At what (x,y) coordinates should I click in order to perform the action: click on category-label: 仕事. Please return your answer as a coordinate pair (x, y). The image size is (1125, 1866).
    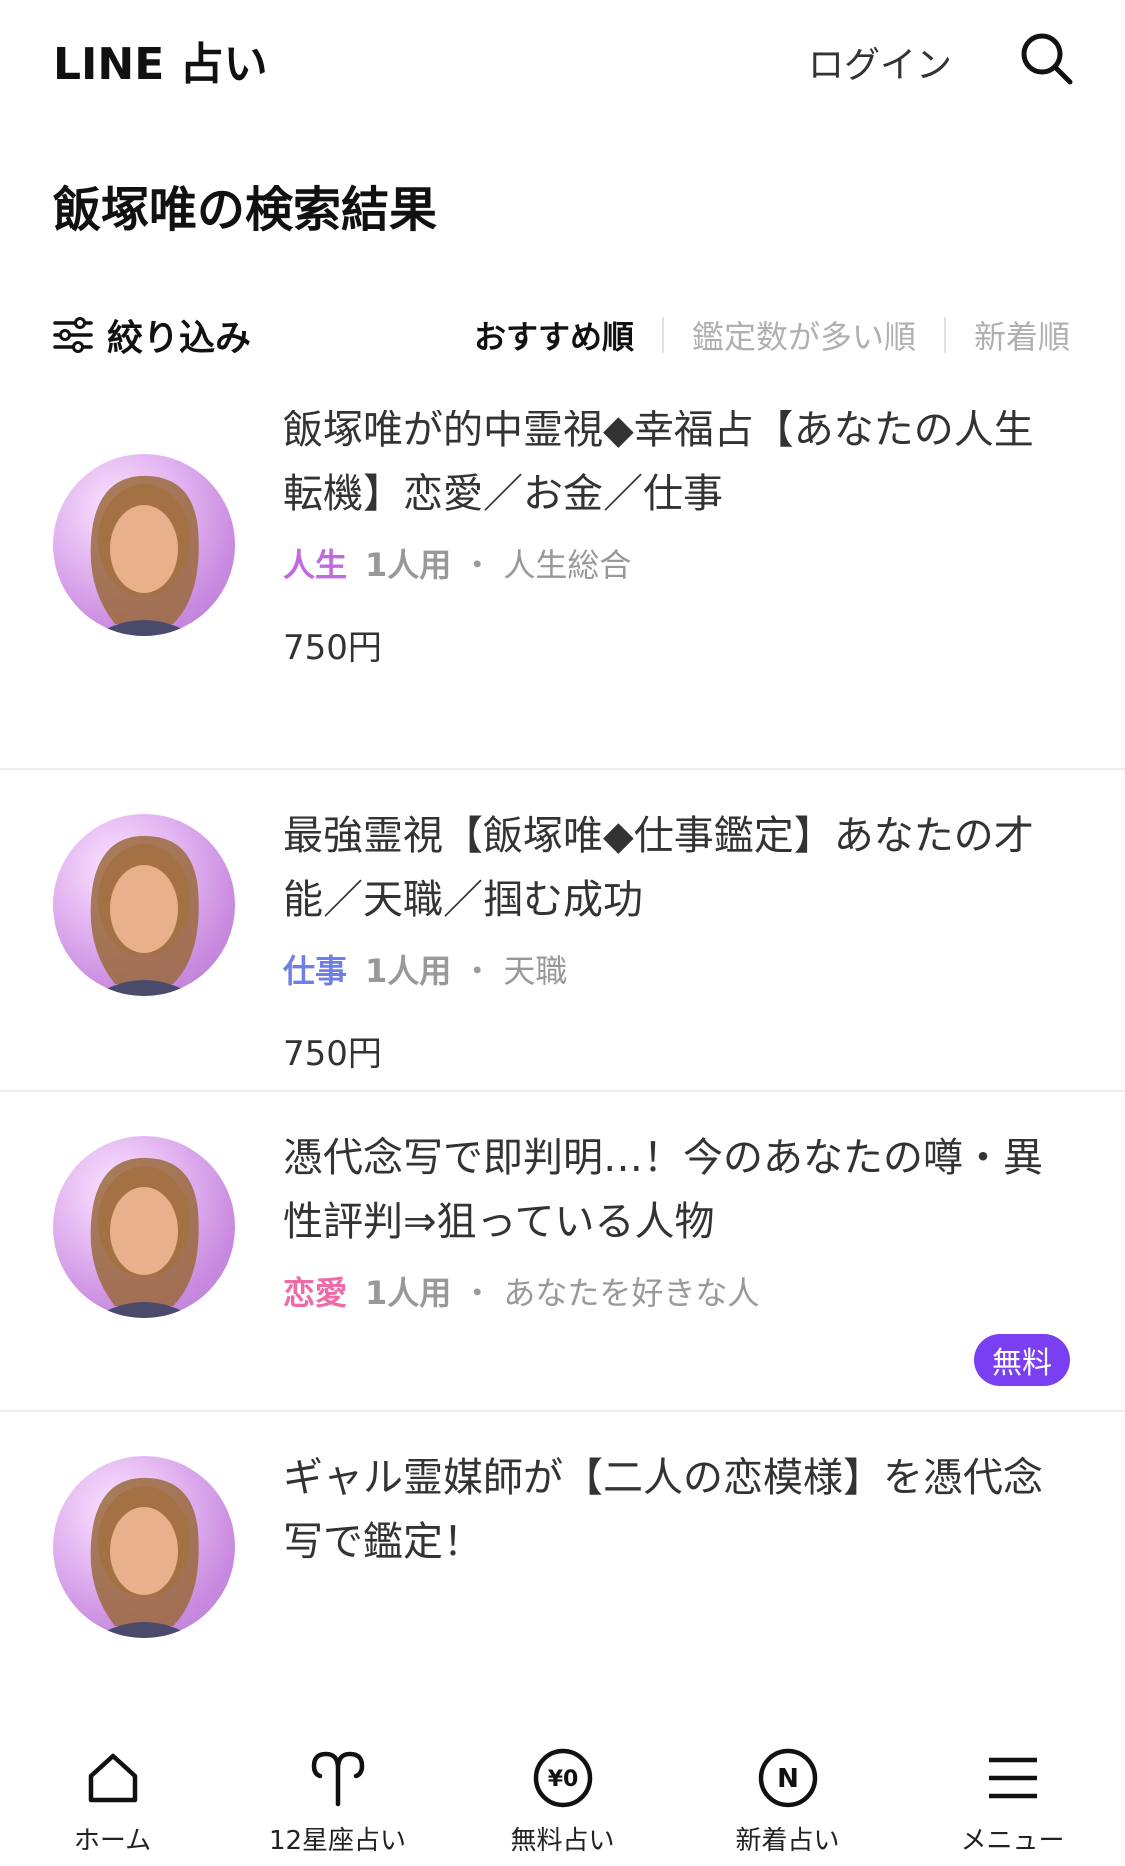
    Looking at the image, I should click on (315, 971).